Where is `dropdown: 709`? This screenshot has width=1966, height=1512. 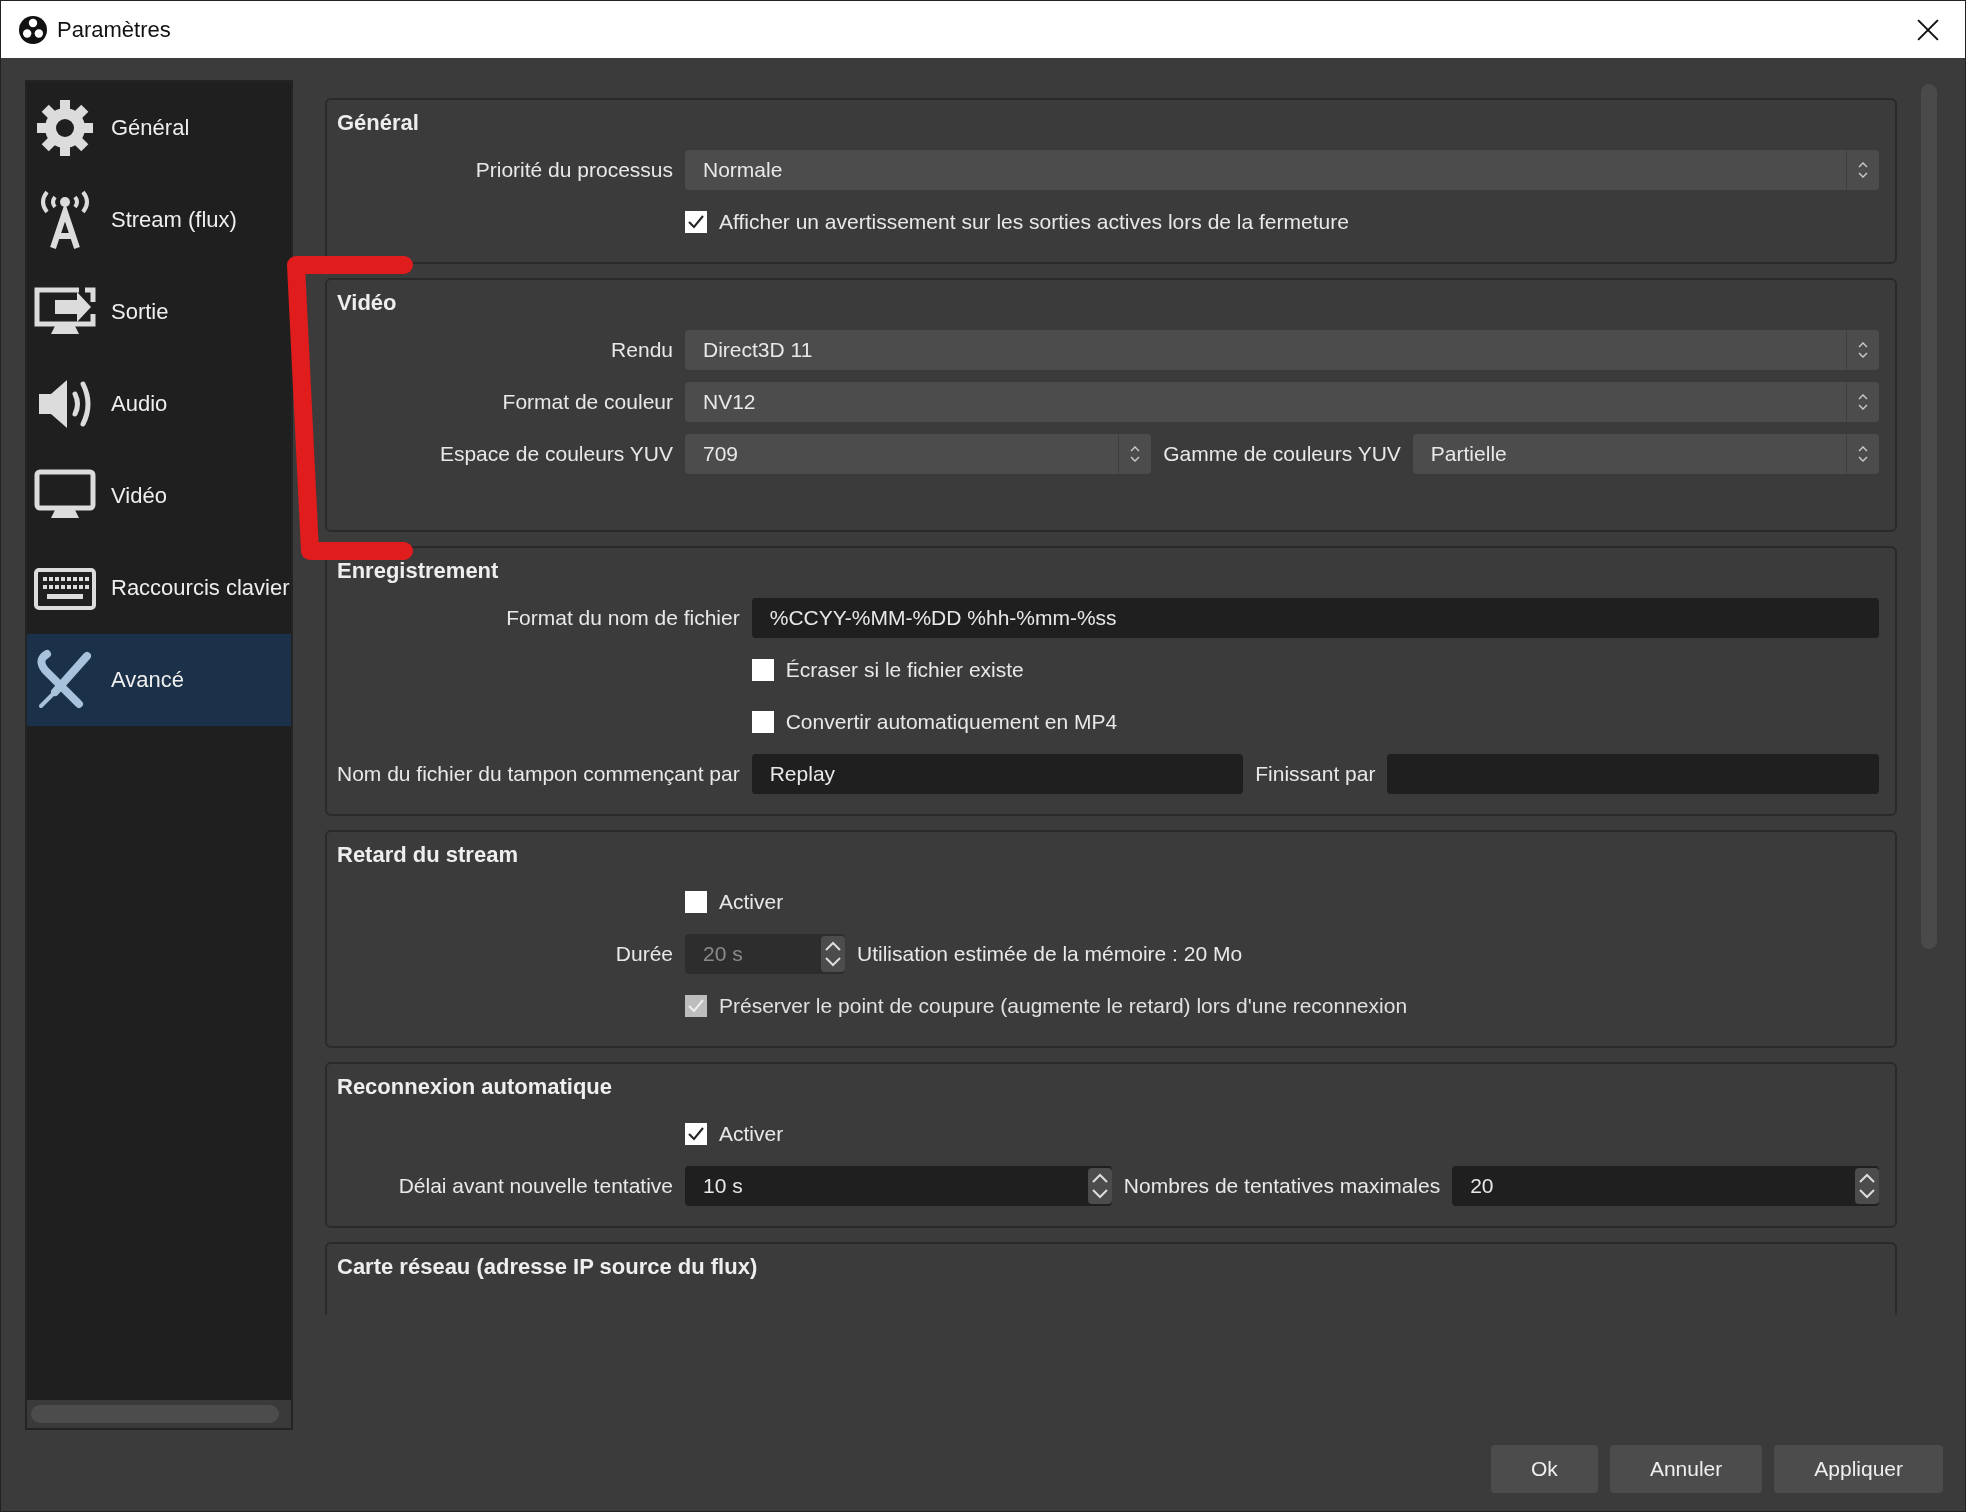
dropdown: 709 is located at coordinates (918, 454).